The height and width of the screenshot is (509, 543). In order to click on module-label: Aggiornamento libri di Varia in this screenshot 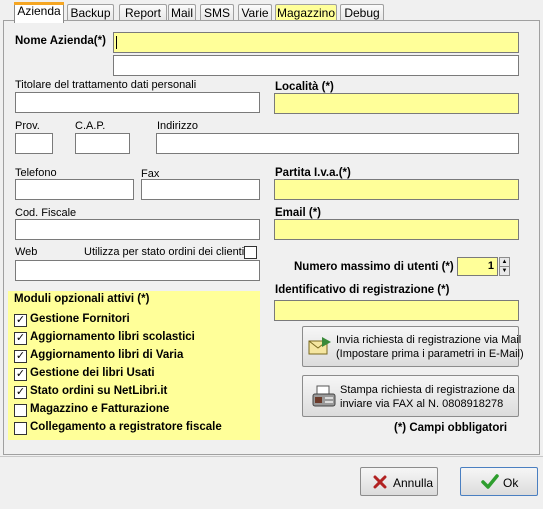, I will do `click(107, 355)`.